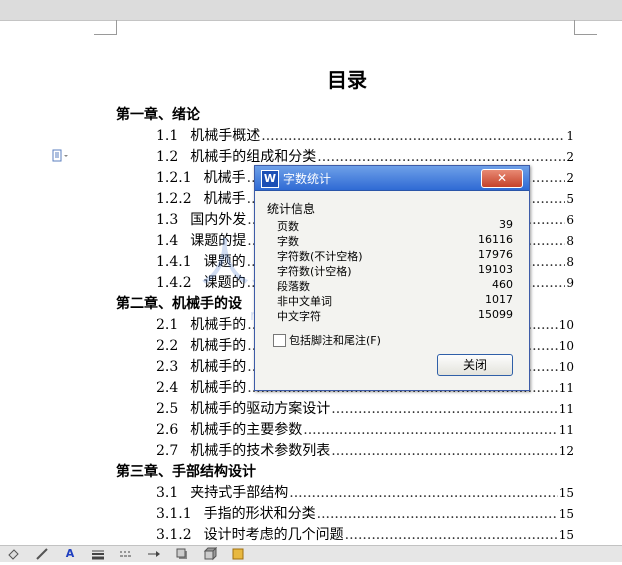 The width and height of the screenshot is (622, 565). I want to click on toc-number: 2.2, so click(167, 346).